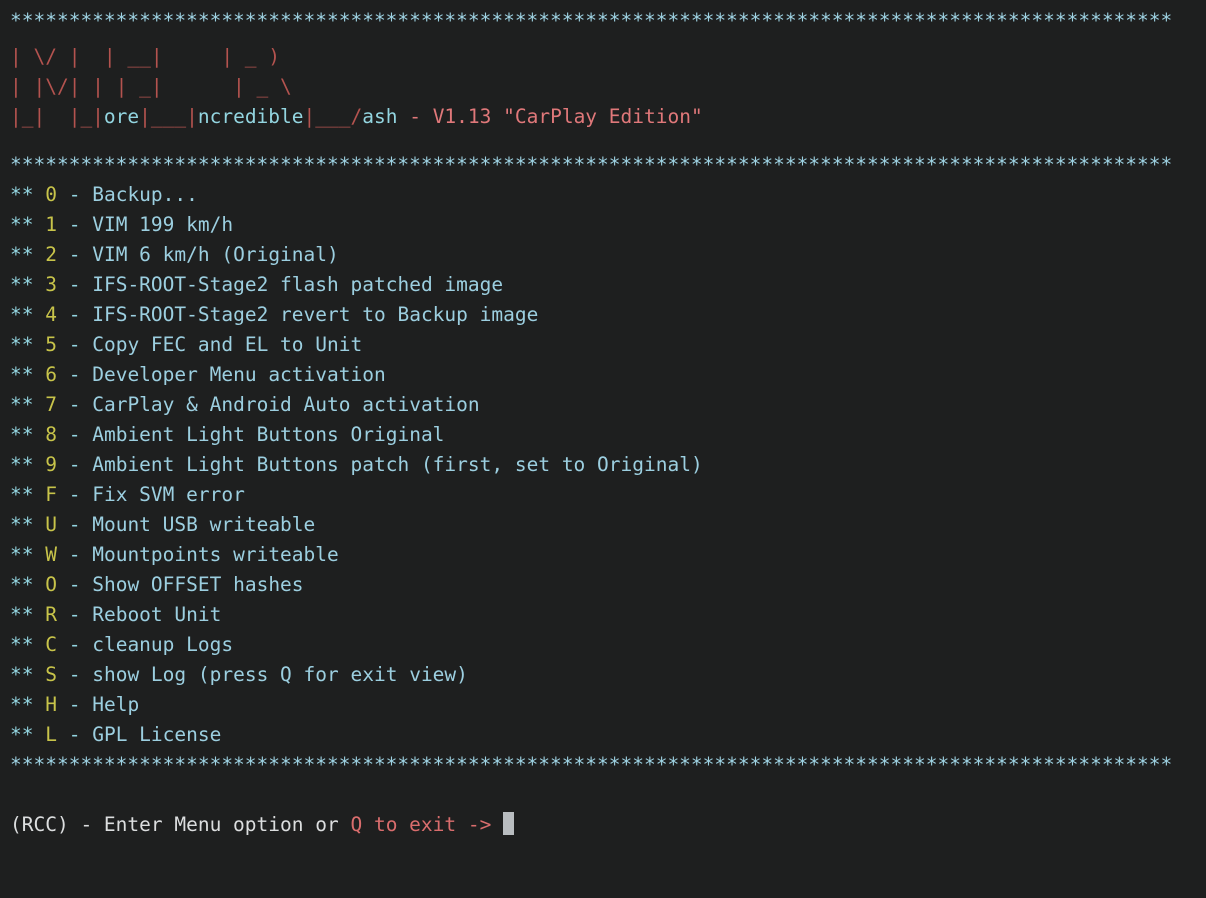 This screenshot has width=1206, height=898. What do you see at coordinates (51, 194) in the screenshot?
I see `menu-key-0: 0` at bounding box center [51, 194].